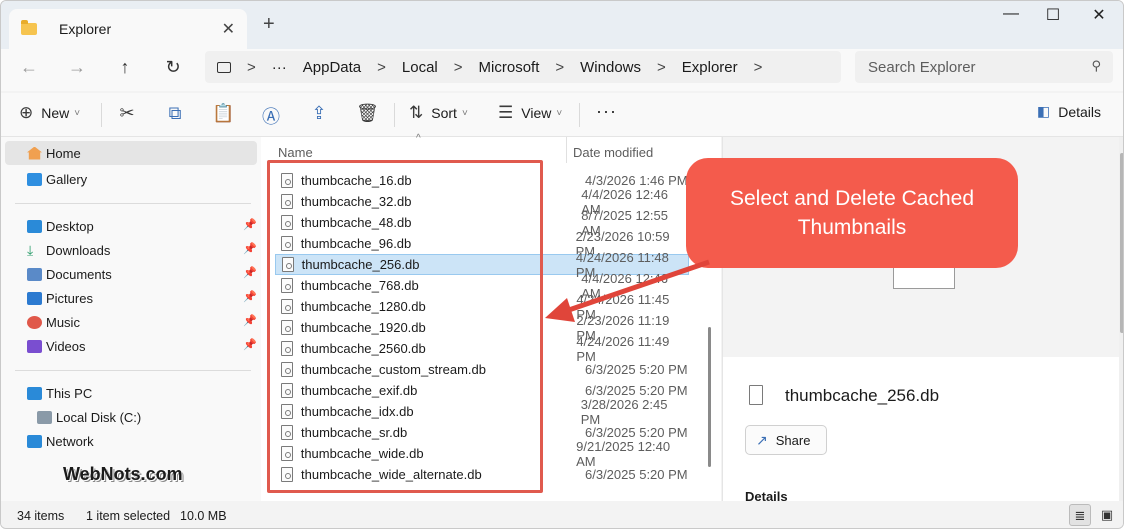 The height and width of the screenshot is (529, 1124). Describe the element at coordinates (367, 113) in the screenshot. I see `delete-icon: 🗑` at that location.